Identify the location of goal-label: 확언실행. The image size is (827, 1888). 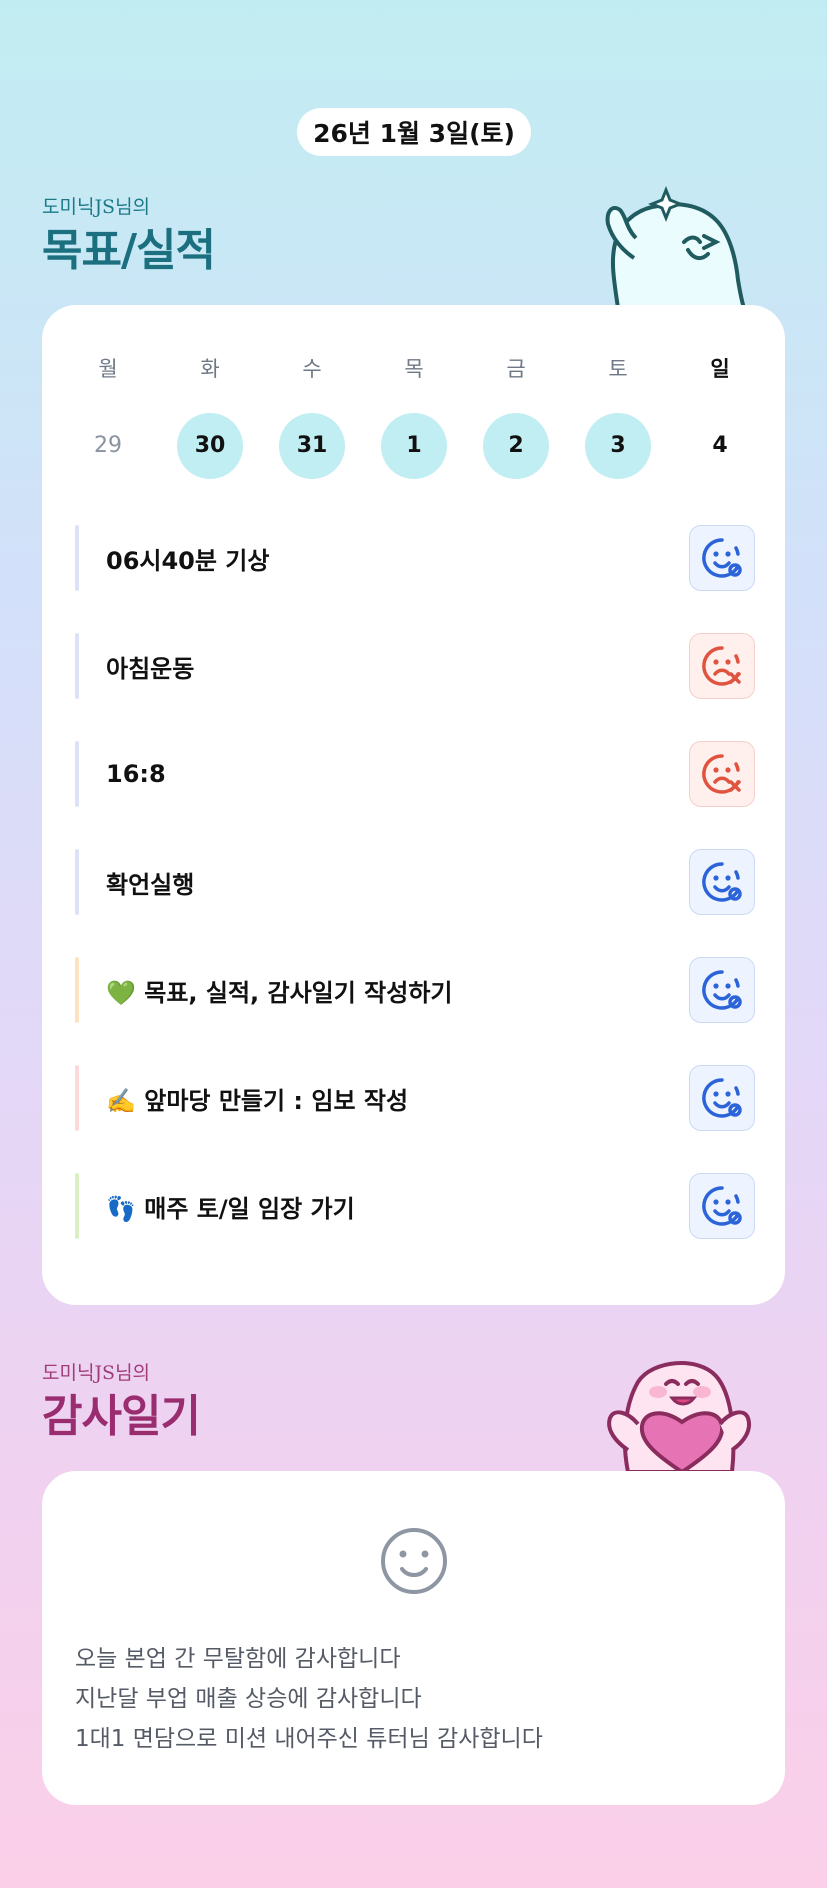
(150, 884).